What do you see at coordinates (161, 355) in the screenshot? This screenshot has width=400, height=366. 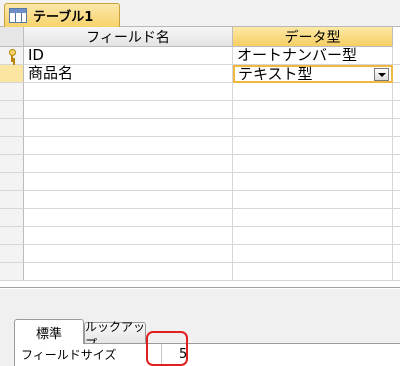 I see `property-divider` at bounding box center [161, 355].